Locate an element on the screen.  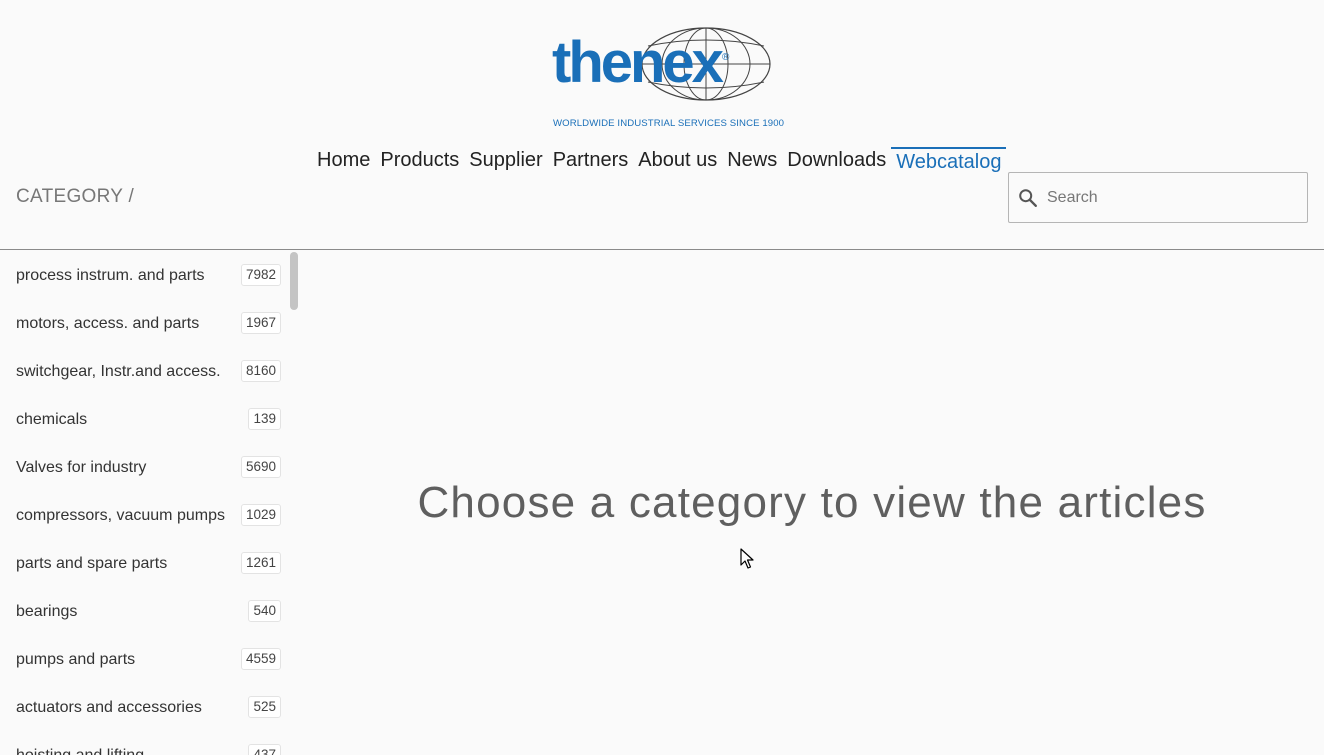
search-input is located at coordinates (1175, 197).